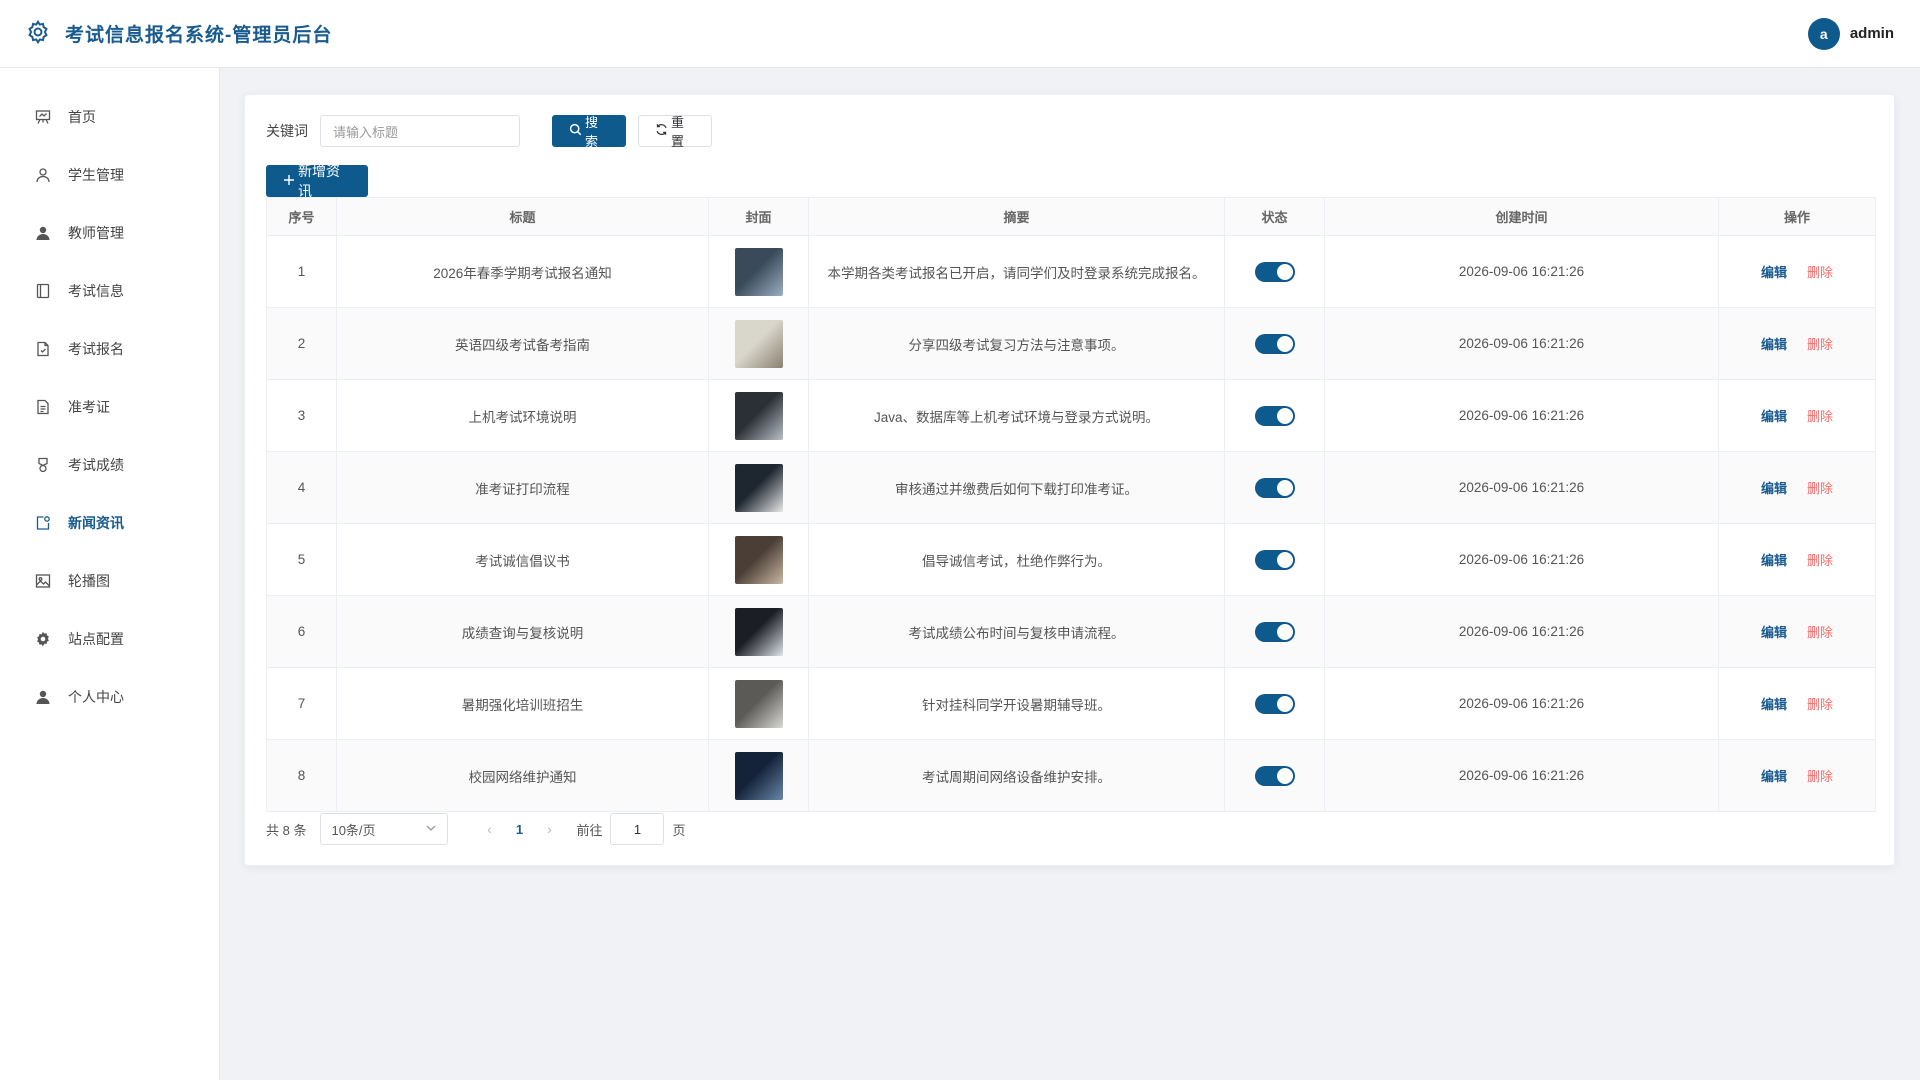 The image size is (1920, 1080). I want to click on sidebar-item-label: 教师管理, so click(96, 233).